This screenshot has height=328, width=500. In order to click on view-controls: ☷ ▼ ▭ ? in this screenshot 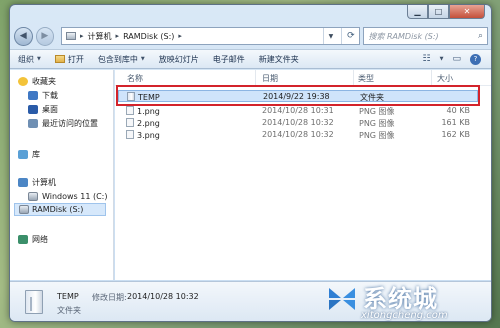, I will do `click(457, 59)`.